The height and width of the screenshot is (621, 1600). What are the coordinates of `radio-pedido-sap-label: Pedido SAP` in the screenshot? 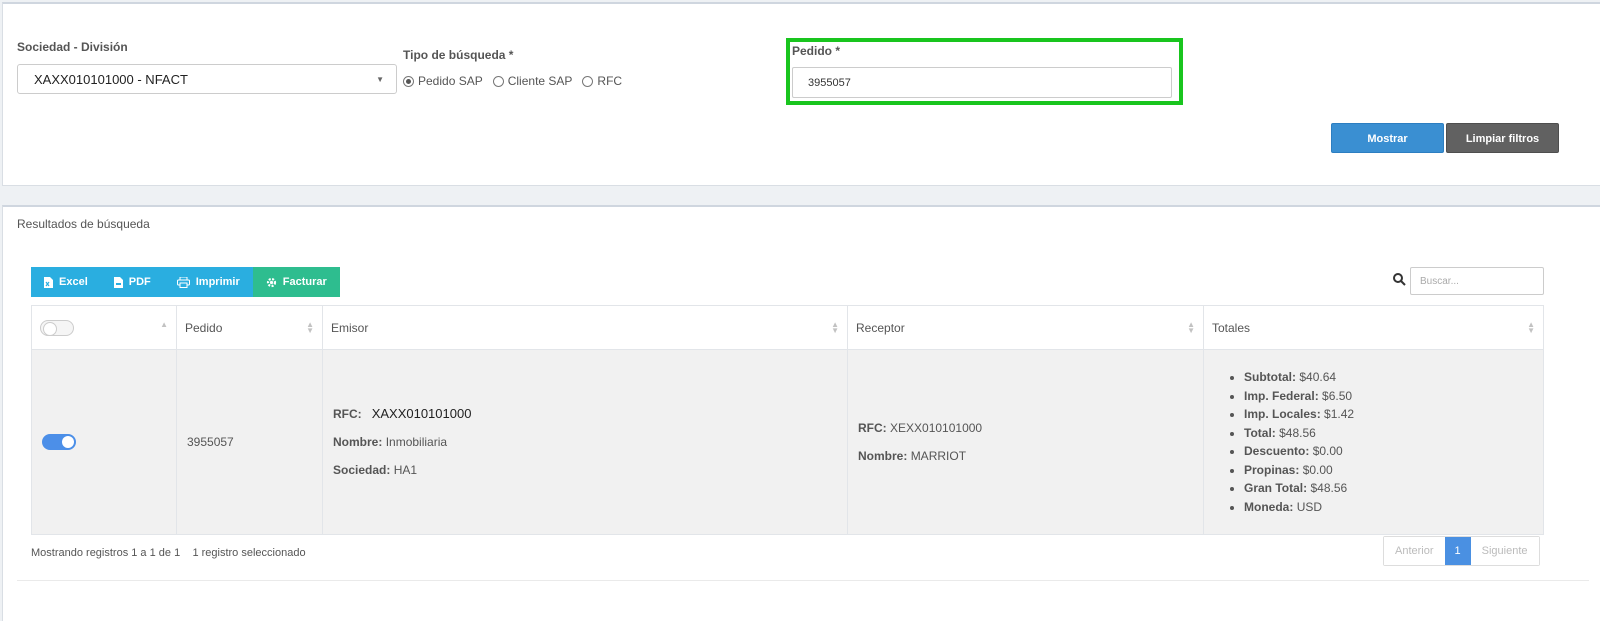 It's located at (450, 81).